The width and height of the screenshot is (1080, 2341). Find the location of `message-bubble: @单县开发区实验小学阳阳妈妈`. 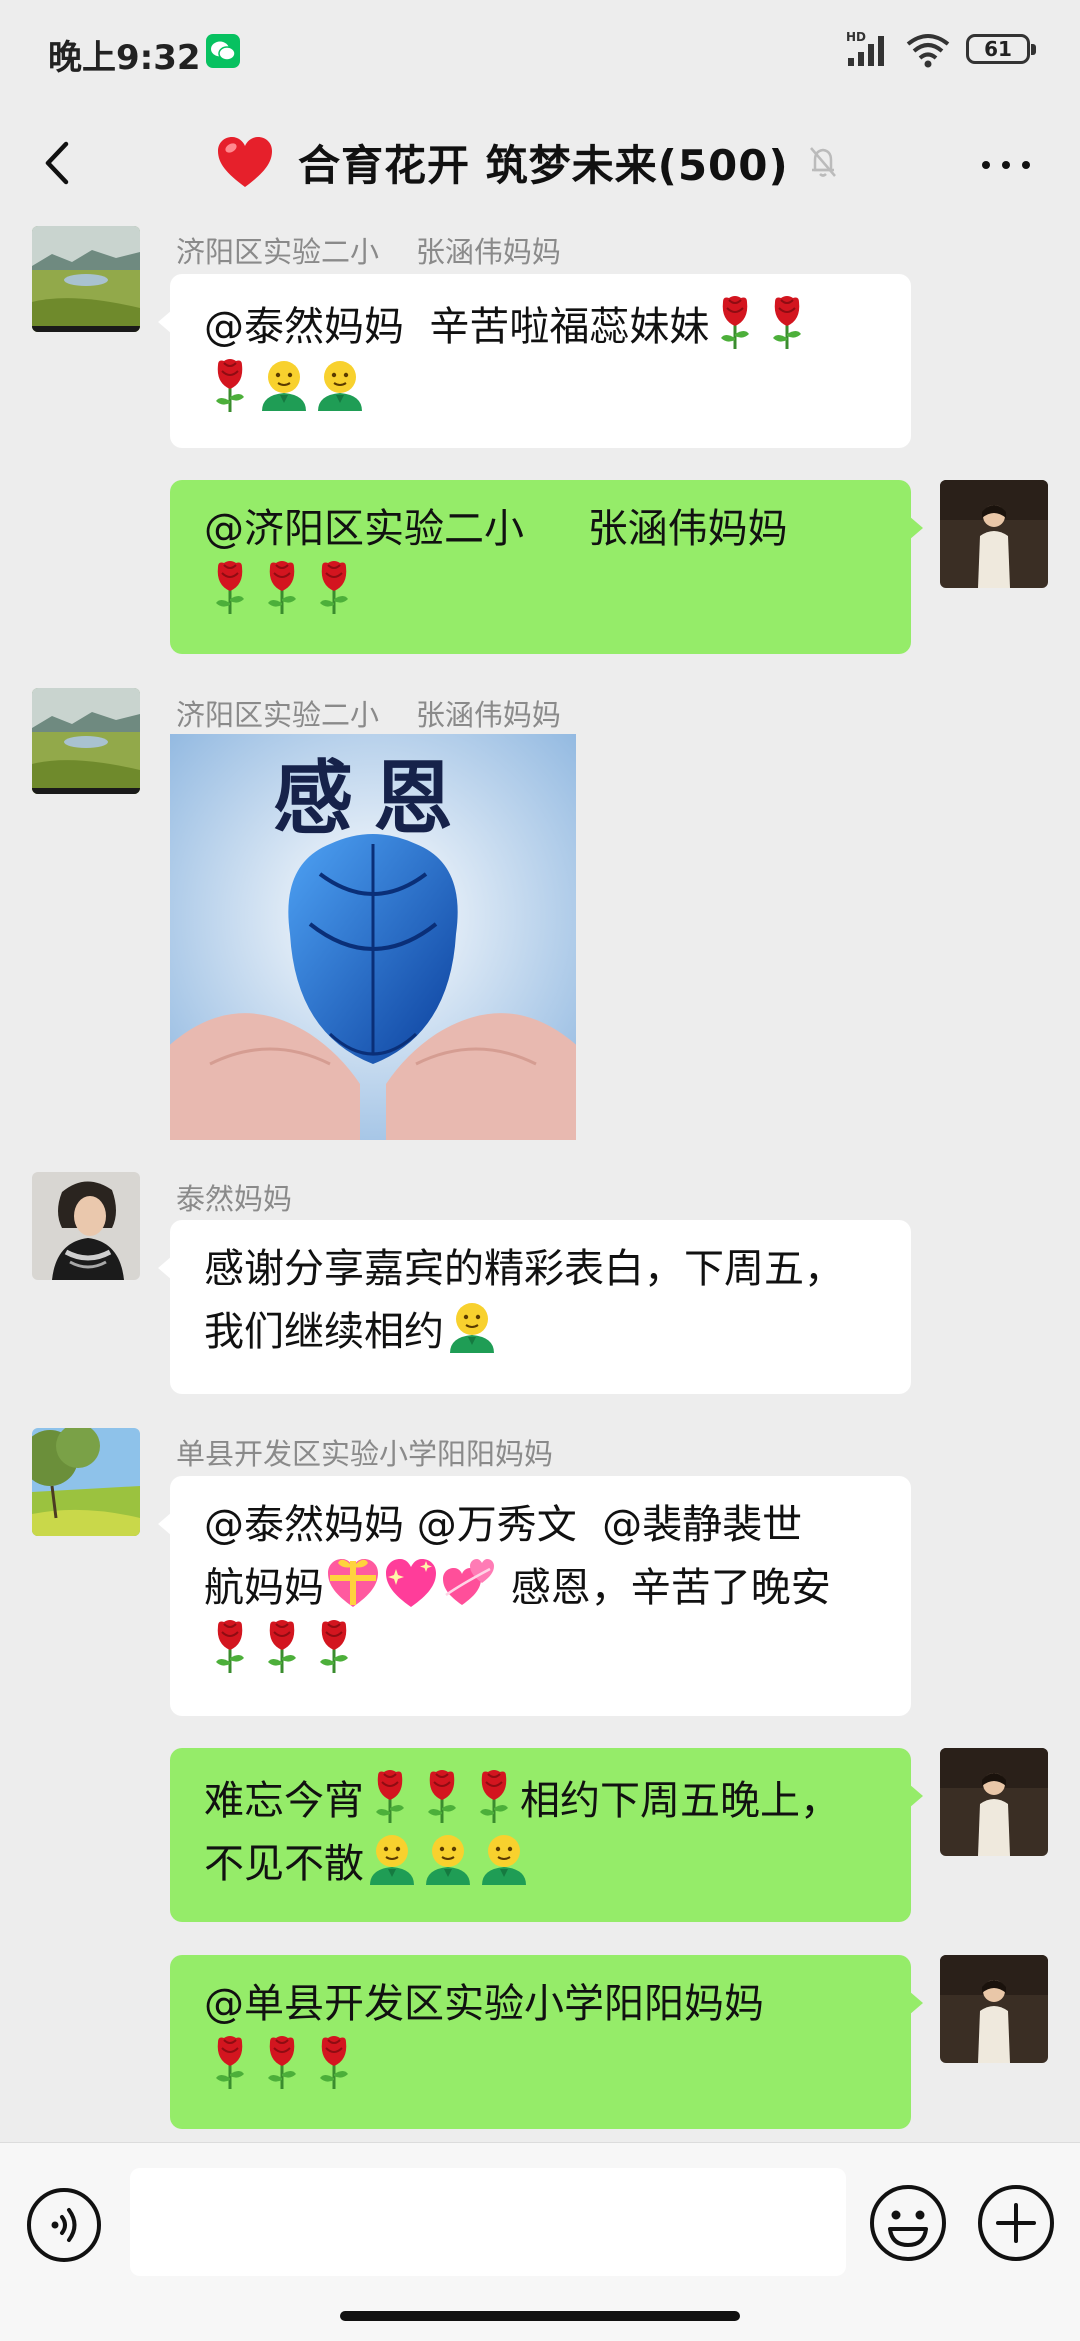

message-bubble: @单县开发区实验小学阳阳妈妈 is located at coordinates (546, 2042).